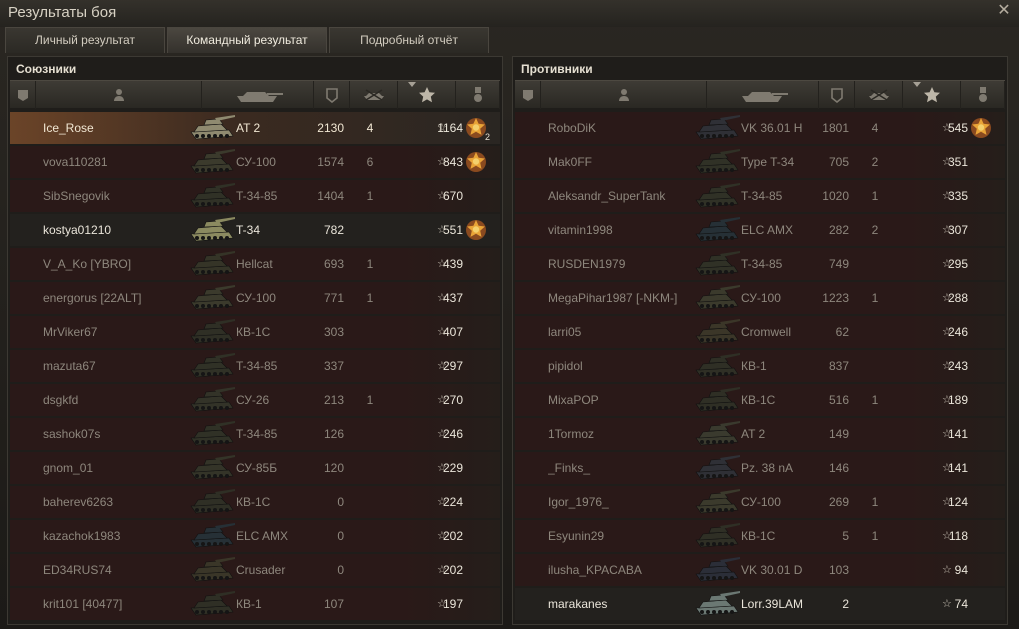  What do you see at coordinates (255, 400) in the screenshot?
I see `player-row: dsgkfd СУ-26 213 1 270 ☆` at bounding box center [255, 400].